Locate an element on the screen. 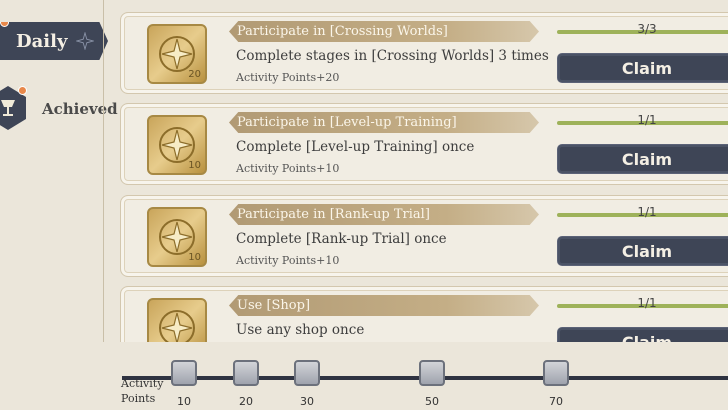 The width and height of the screenshot is (728, 410). milestone-label: 10 is located at coordinates (184, 401).